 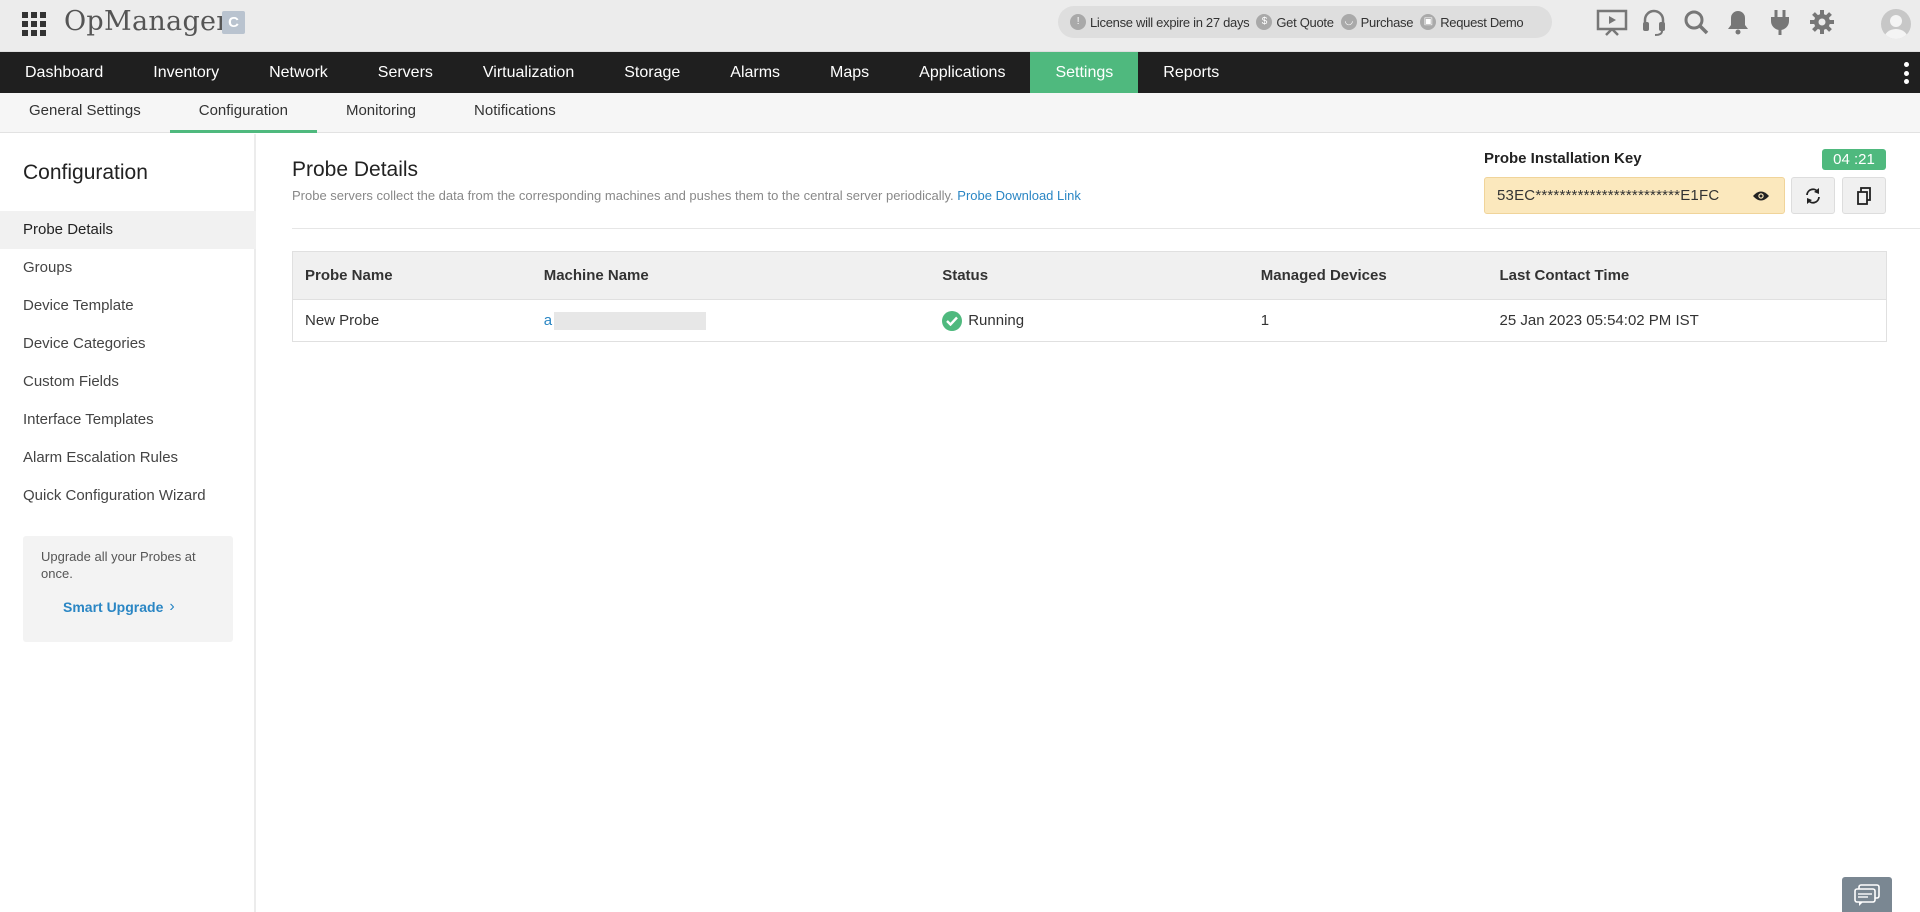 What do you see at coordinates (186, 72) in the screenshot?
I see `nav-inventory: Inventory` at bounding box center [186, 72].